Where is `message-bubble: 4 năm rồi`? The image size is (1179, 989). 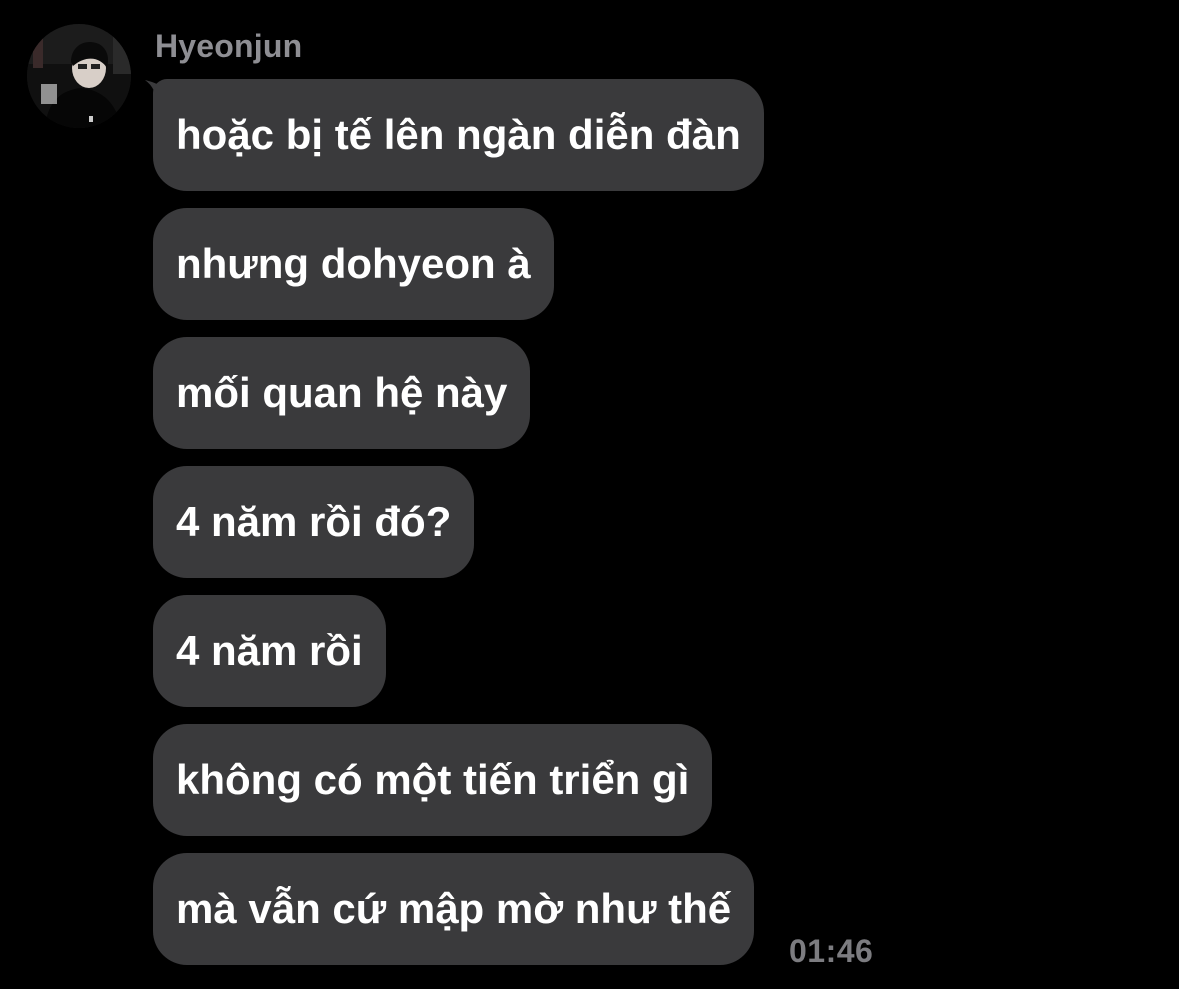 message-bubble: 4 năm rồi is located at coordinates (269, 651).